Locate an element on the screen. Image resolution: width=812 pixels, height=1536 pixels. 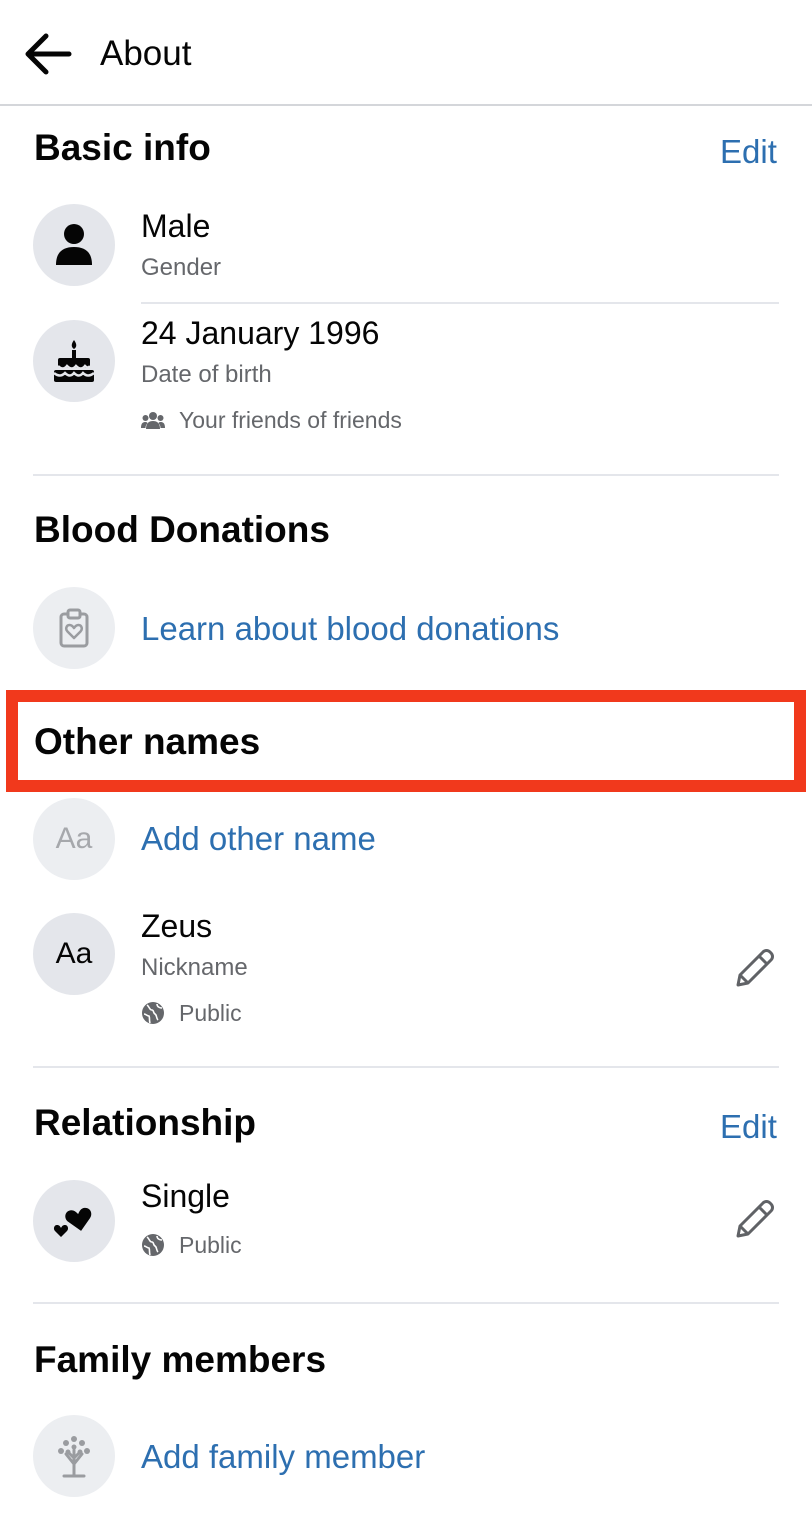
page-title: About is located at coordinates (146, 53).